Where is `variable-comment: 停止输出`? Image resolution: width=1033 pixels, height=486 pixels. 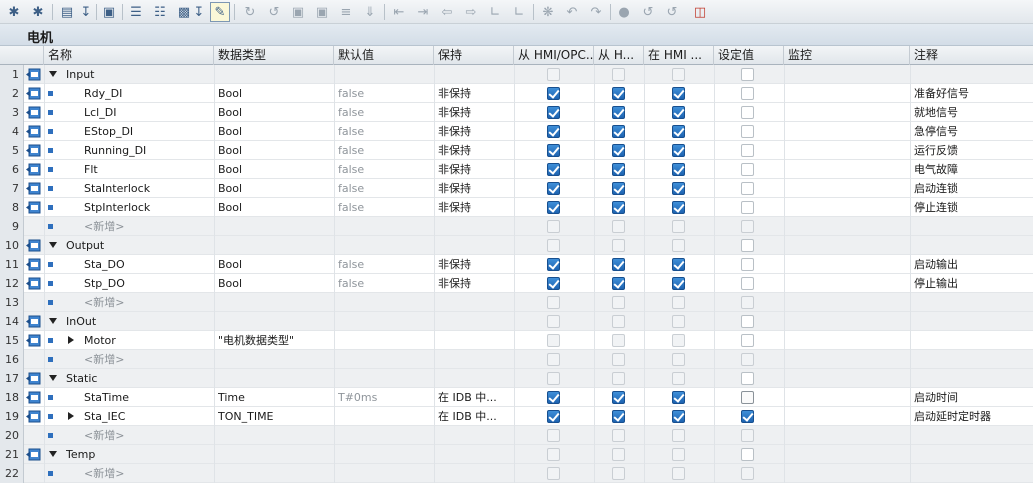
variable-comment: 停止输出 is located at coordinates (972, 283).